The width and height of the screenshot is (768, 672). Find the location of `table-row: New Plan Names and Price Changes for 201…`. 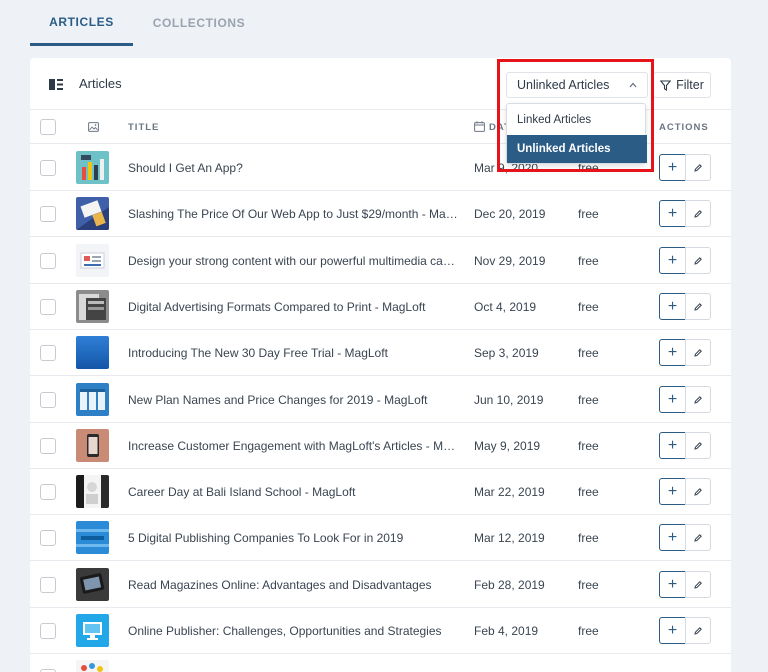

table-row: New Plan Names and Price Changes for 201… is located at coordinates (380, 400).